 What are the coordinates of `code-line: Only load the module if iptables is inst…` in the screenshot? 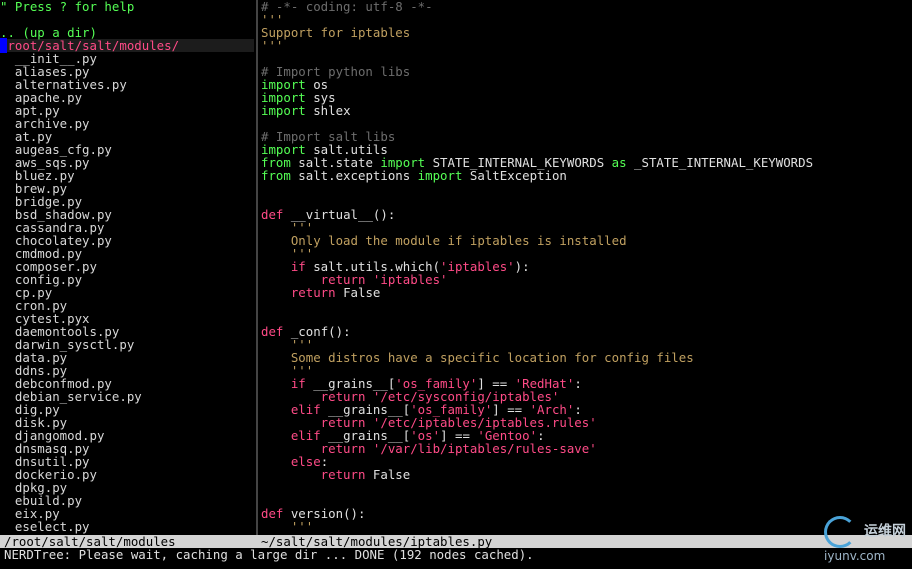 It's located at (586, 240).